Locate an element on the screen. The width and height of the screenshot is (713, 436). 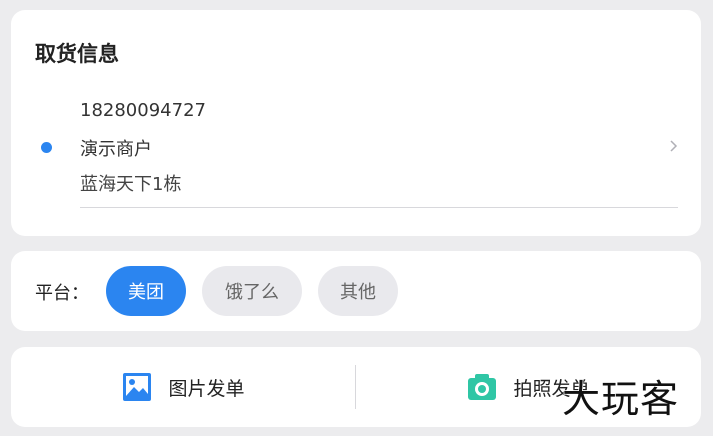
pickup-address: 蓝海天下1栋 is located at coordinates (131, 184).